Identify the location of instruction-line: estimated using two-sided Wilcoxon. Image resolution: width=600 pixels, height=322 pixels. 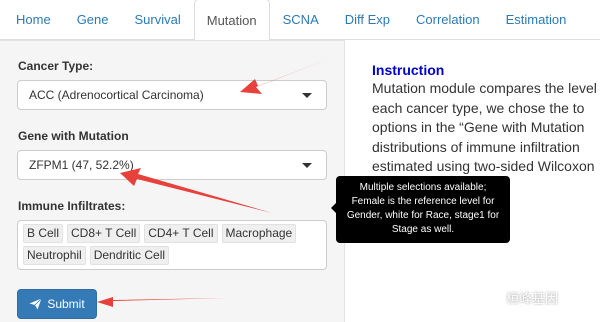
(483, 166).